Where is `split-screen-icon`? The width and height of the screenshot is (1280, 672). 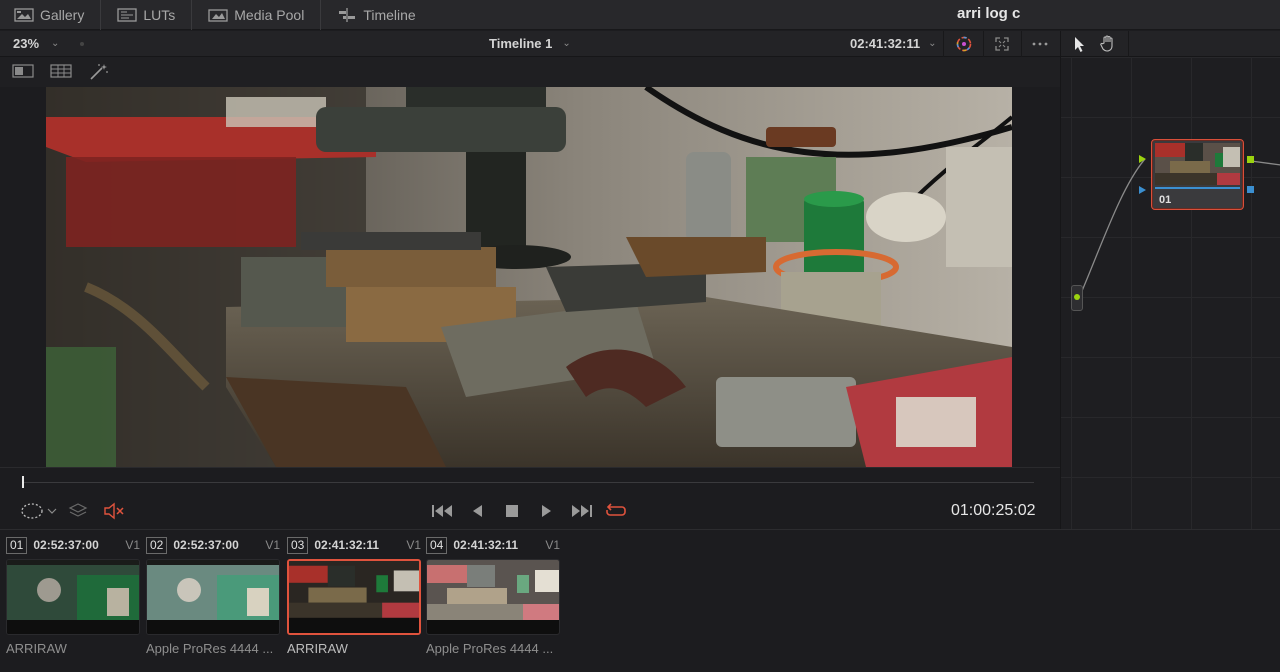
split-screen-icon is located at coordinates (23, 71).